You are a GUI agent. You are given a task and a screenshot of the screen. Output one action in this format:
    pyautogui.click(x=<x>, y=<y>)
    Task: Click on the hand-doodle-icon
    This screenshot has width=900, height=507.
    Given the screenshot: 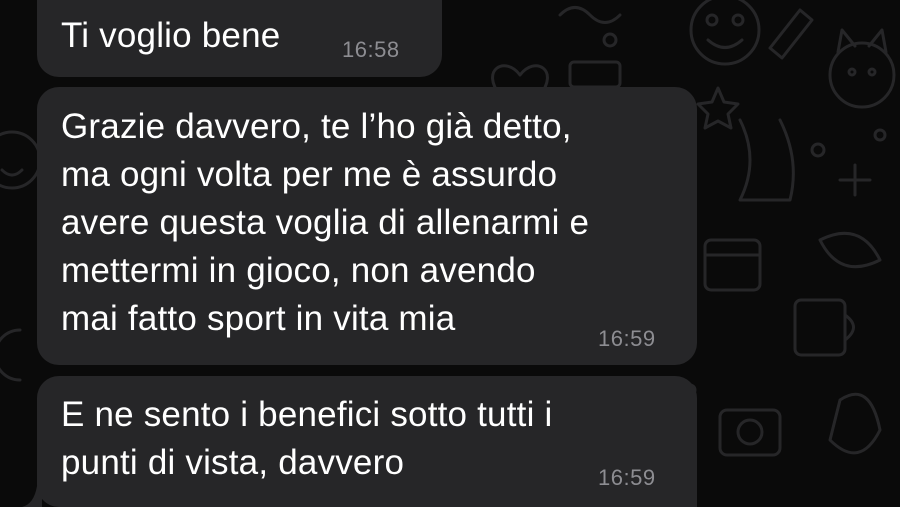 What is the action you would take?
    pyautogui.click(x=766, y=160)
    